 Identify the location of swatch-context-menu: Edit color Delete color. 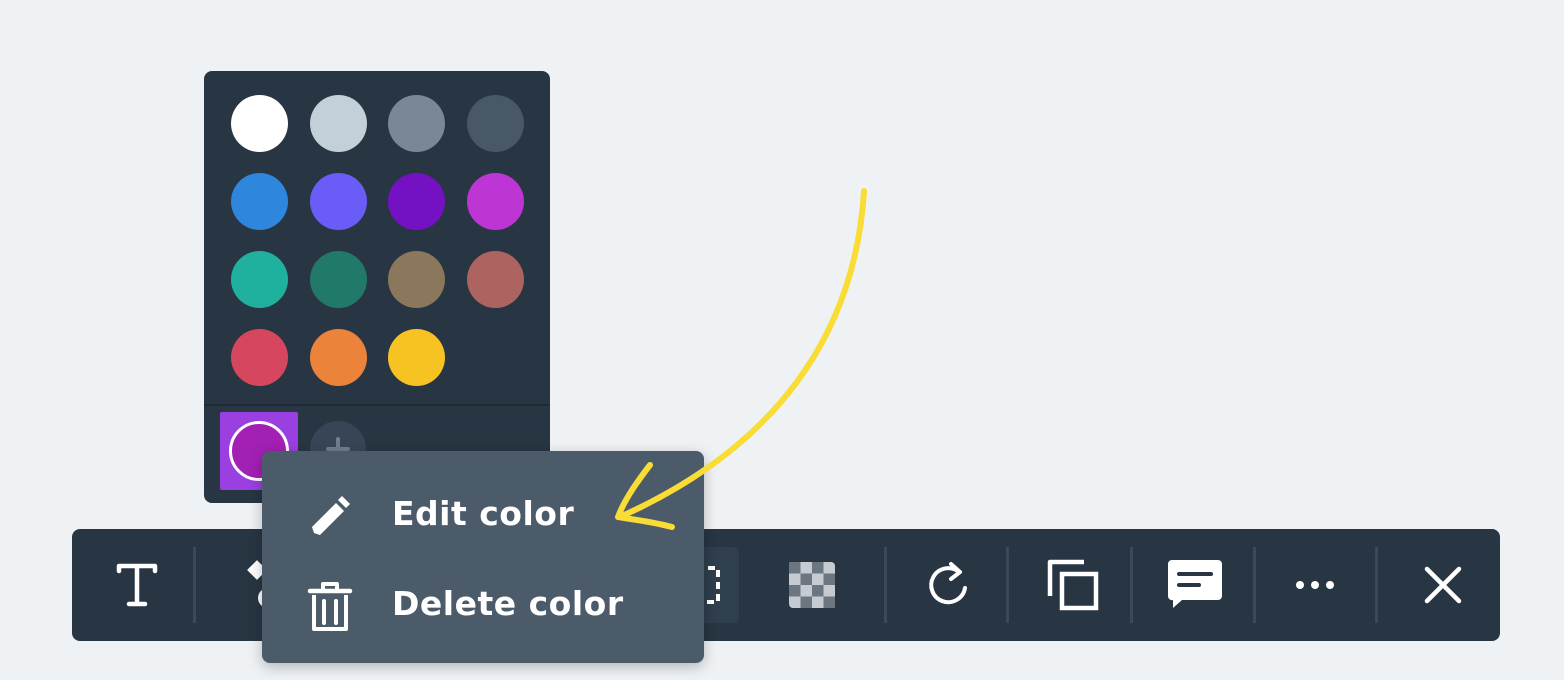
(483, 557).